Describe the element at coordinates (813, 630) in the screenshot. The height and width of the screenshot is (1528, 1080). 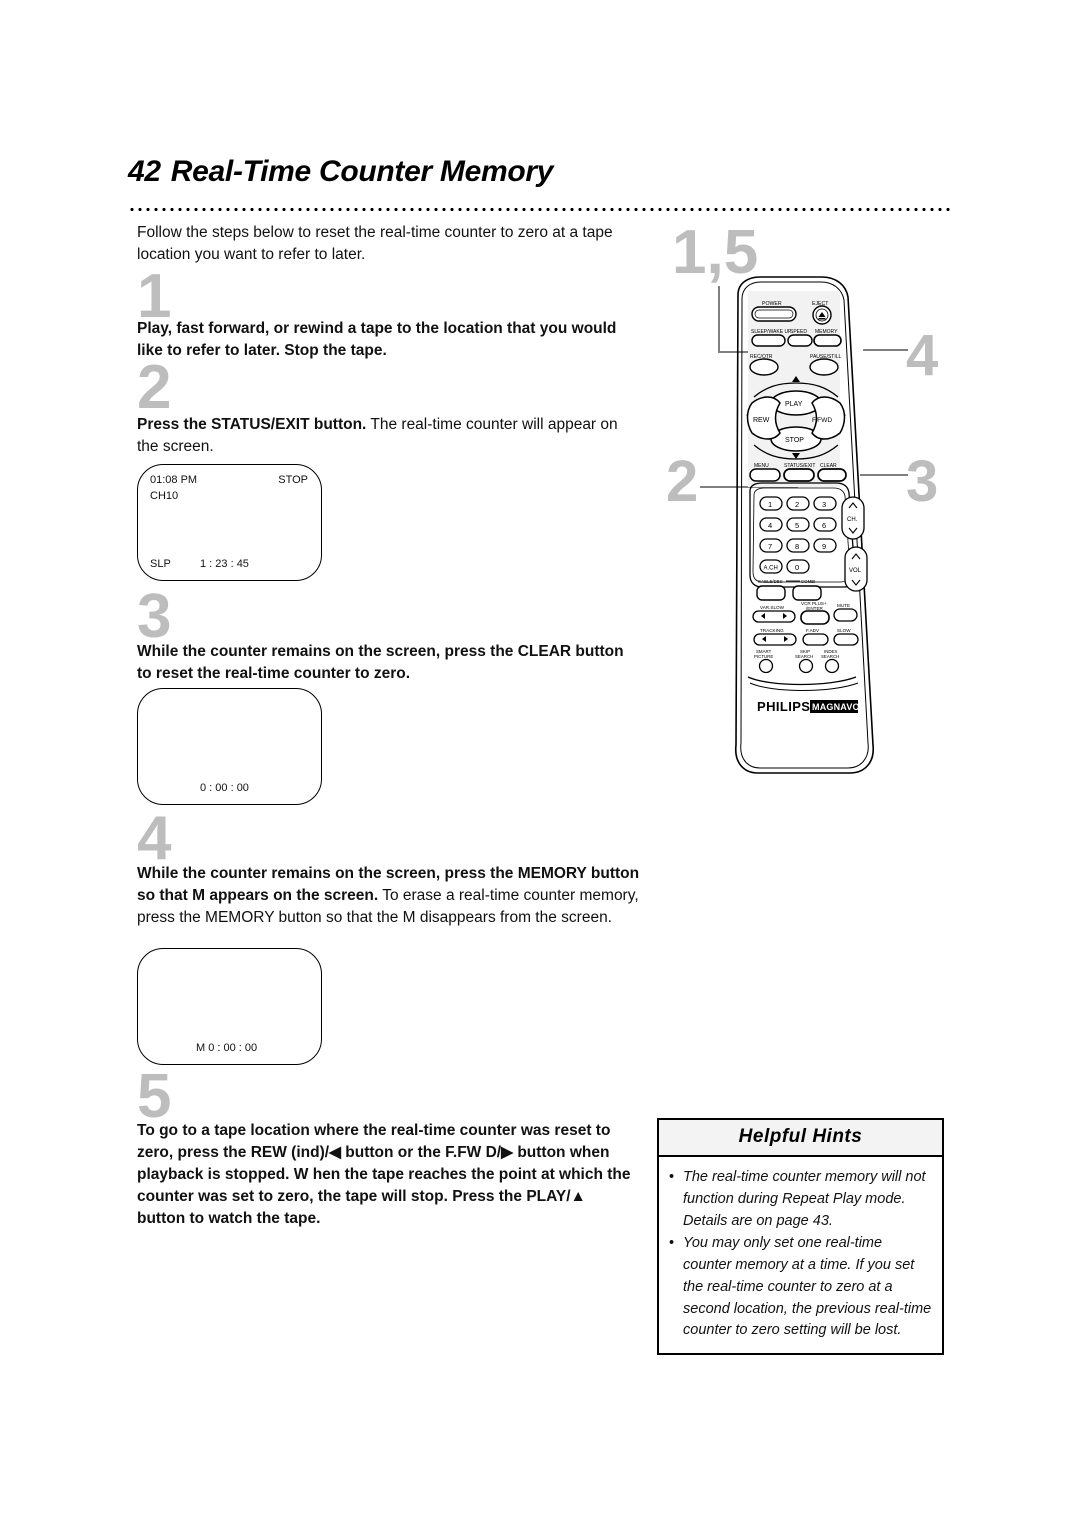
I see `remote-label-f-adv: F.ADV` at that location.